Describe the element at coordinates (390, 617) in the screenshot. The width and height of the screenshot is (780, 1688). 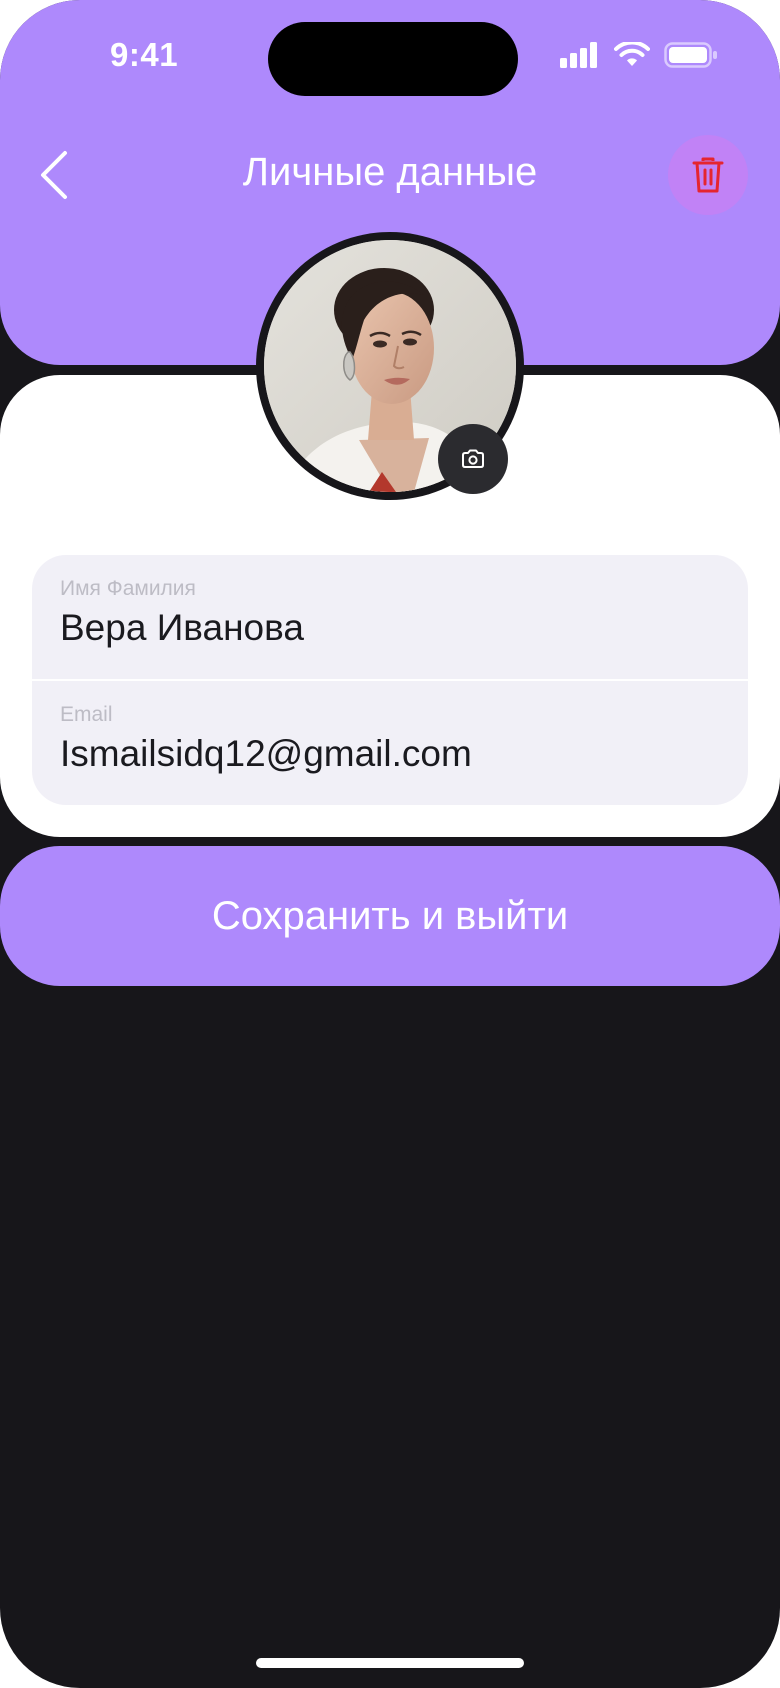
I see `name-field: Имя Фамилия Вера Иванова` at that location.